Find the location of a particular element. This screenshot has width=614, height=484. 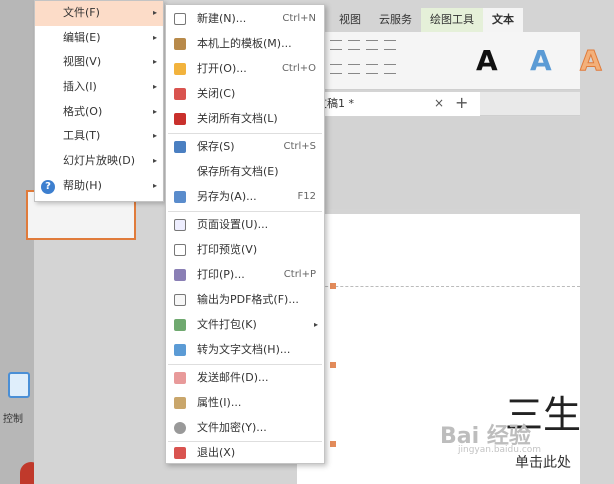

menu-item-label: 关闭所有文档(L) is located at coordinates (237, 118).